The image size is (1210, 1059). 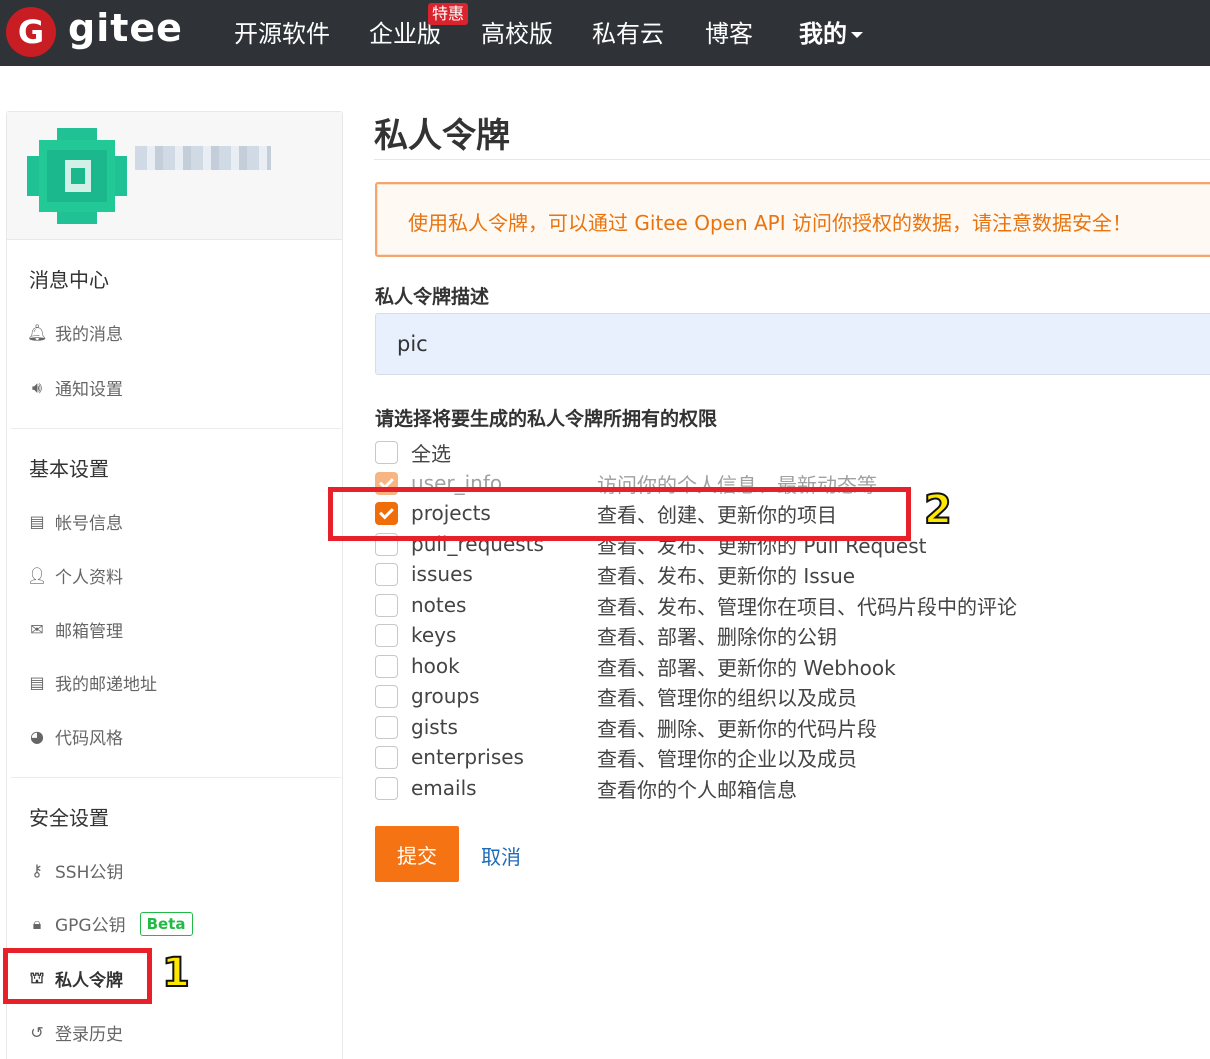 I want to click on username-blurred, so click(x=203, y=158).